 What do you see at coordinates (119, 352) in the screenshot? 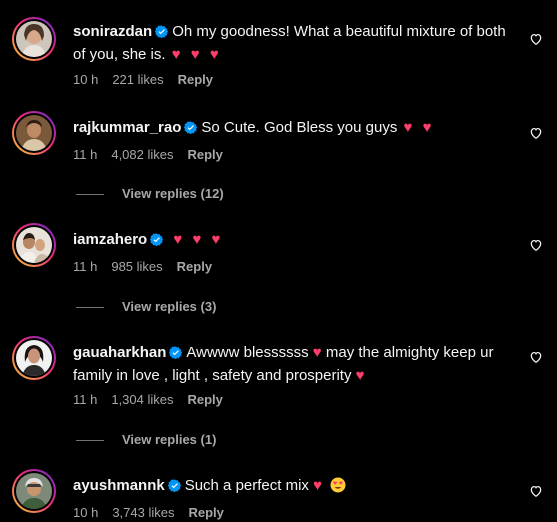
I see `username: gauaharkhan` at bounding box center [119, 352].